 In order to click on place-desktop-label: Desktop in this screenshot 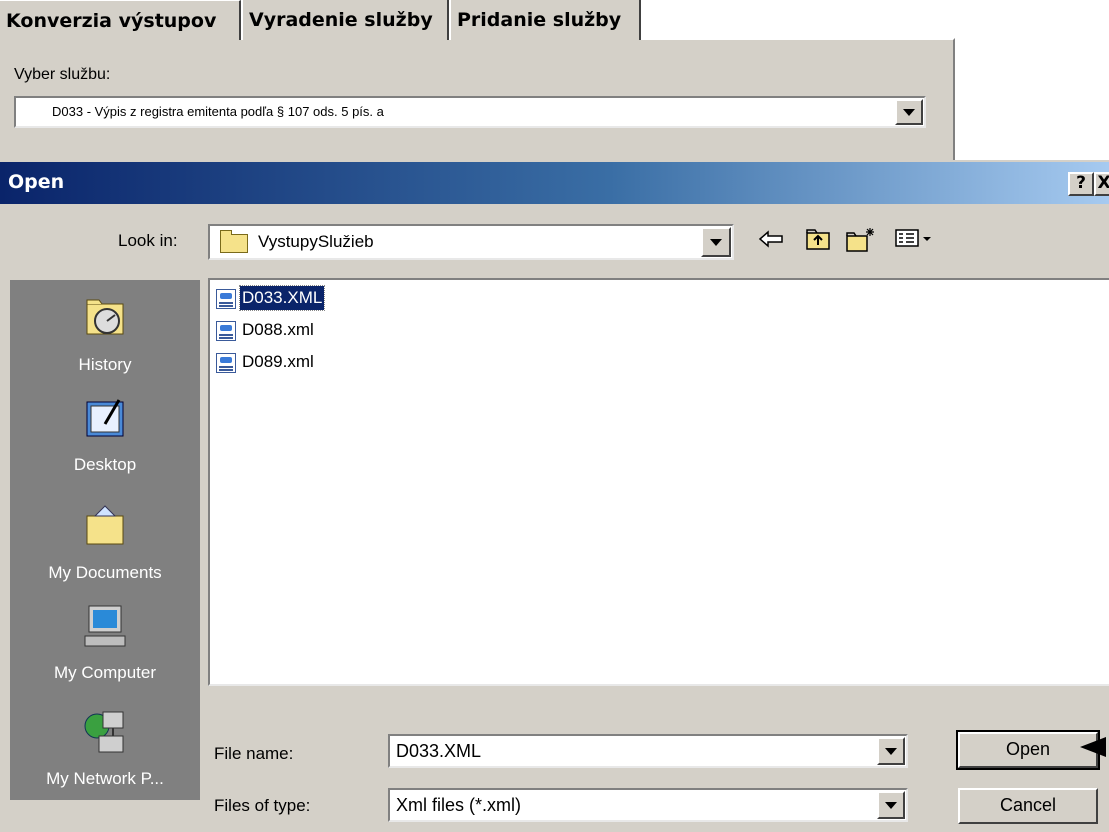, I will do `click(105, 464)`.